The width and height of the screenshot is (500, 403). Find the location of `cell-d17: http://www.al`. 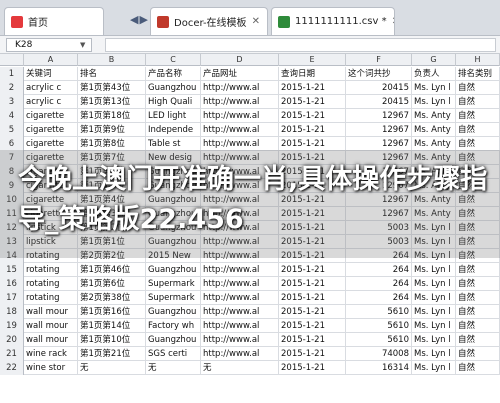

cell-d17: http://www.al is located at coordinates (240, 298).